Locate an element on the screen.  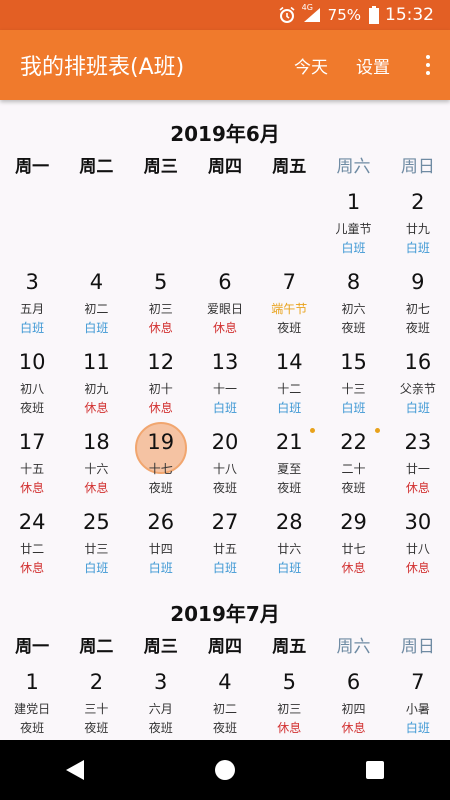
day-number: 30 is located at coordinates (418, 522).